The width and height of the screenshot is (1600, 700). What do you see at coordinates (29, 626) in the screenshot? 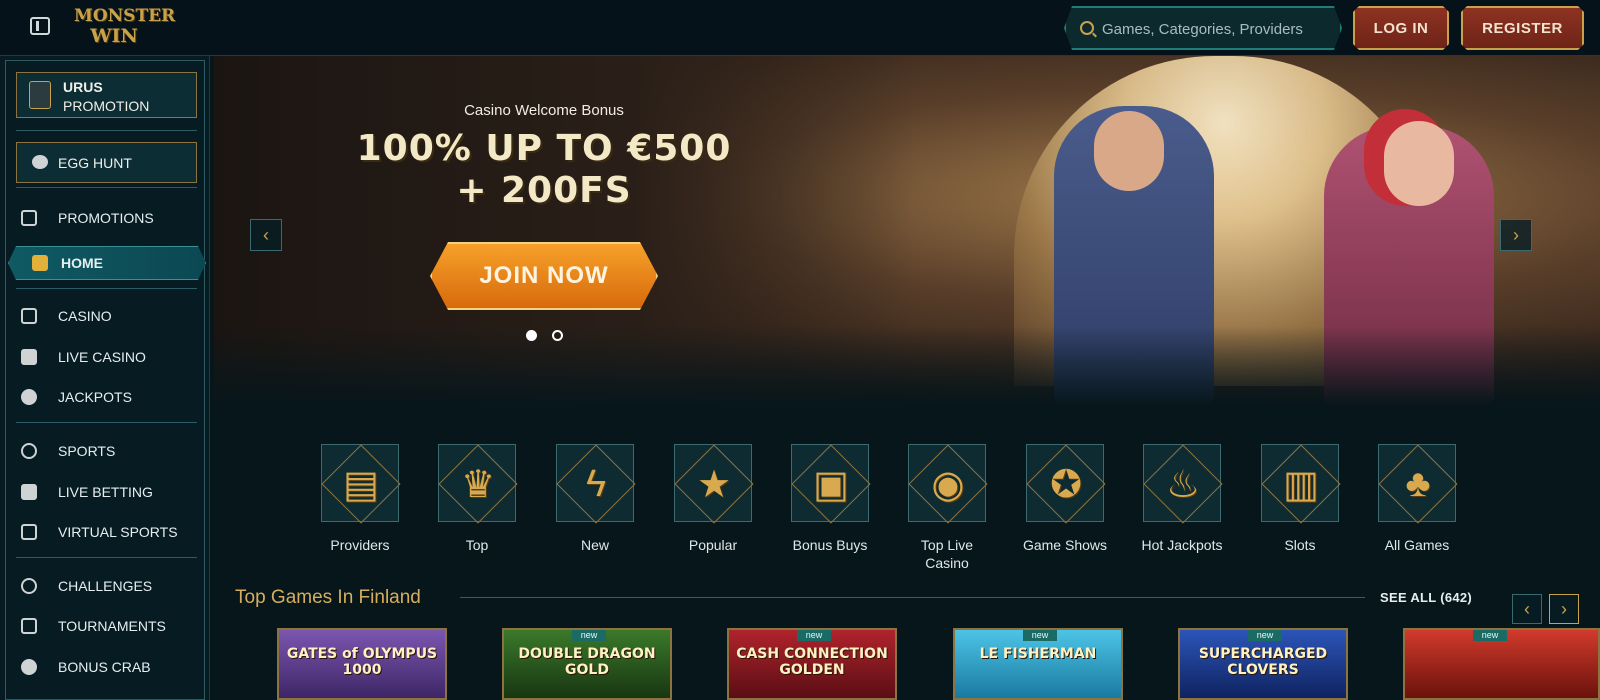
I see `trophy-icon` at bounding box center [29, 626].